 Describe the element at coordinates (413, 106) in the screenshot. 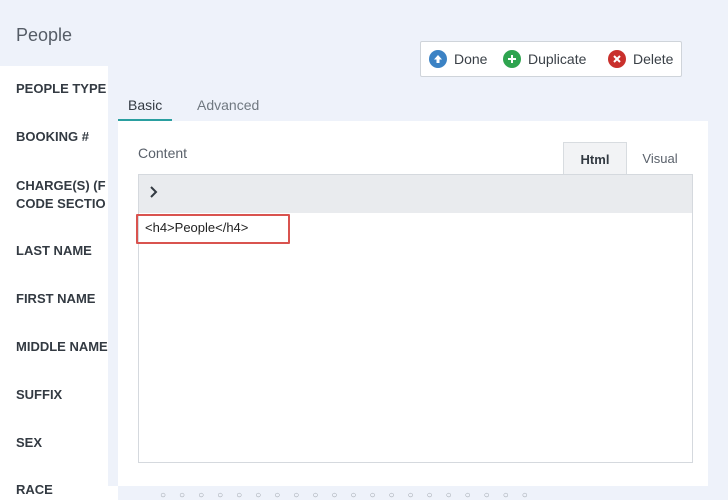

I see `editor-tabs: Basic Advanced` at that location.